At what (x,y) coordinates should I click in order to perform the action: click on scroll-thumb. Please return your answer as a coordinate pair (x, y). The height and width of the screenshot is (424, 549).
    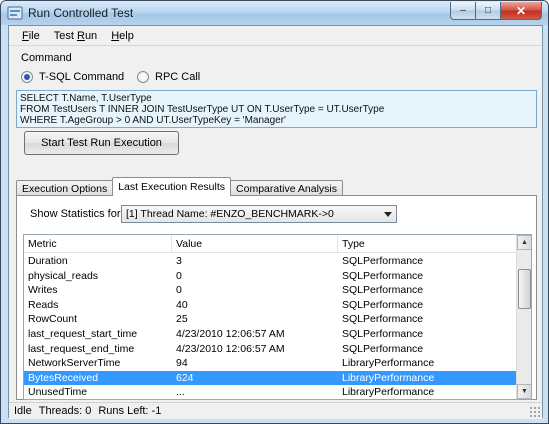
    Looking at the image, I should click on (524, 289).